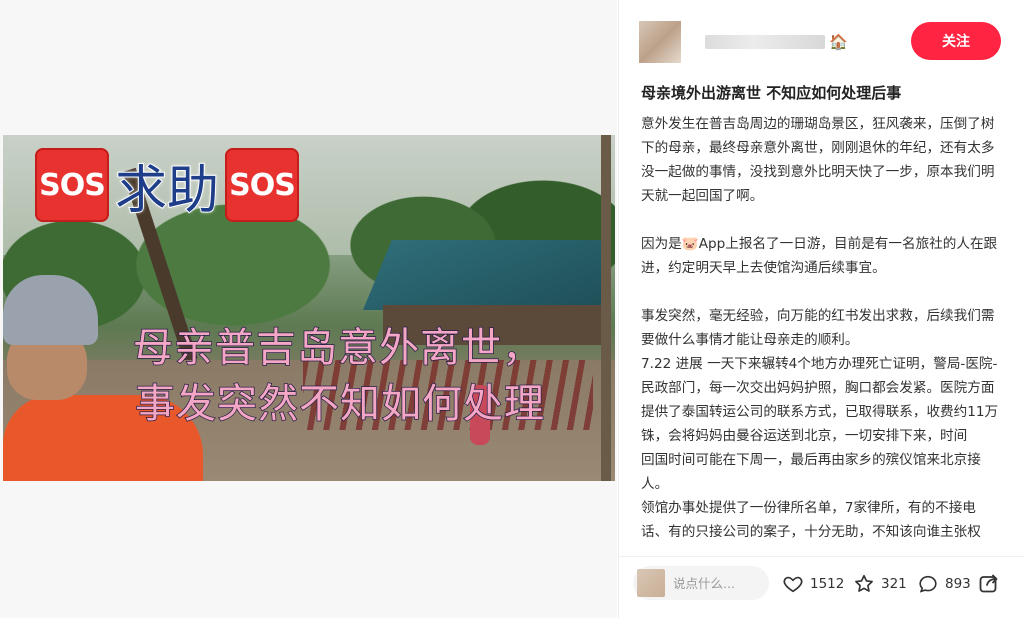 This screenshot has height=618, width=1024. Describe the element at coordinates (793, 584) in the screenshot. I see `heart-icon` at that location.